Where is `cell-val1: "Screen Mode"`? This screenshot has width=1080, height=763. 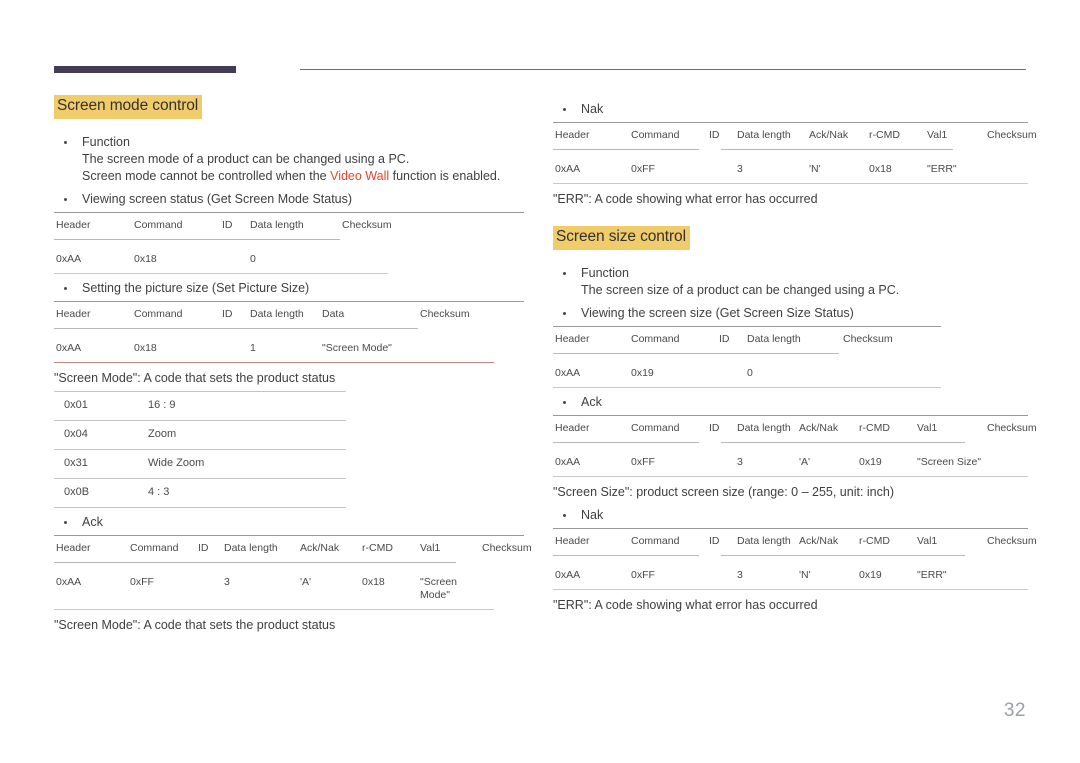 cell-val1: "Screen Mode" is located at coordinates (438, 588).